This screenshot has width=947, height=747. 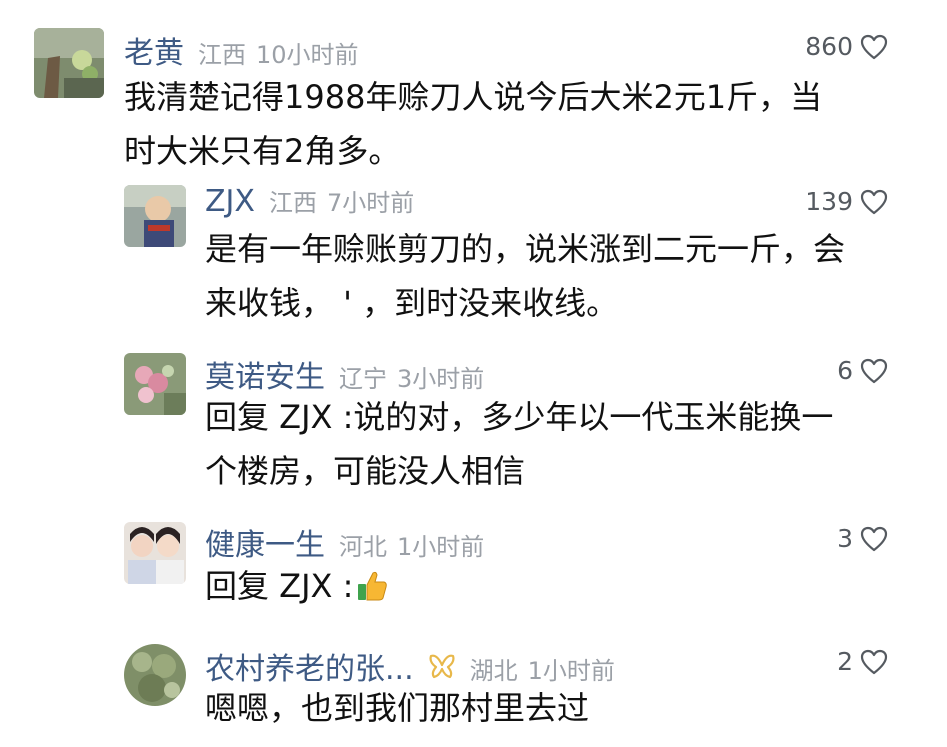 I want to click on comment-header: ZJX 江西 7小时前, so click(x=309, y=201).